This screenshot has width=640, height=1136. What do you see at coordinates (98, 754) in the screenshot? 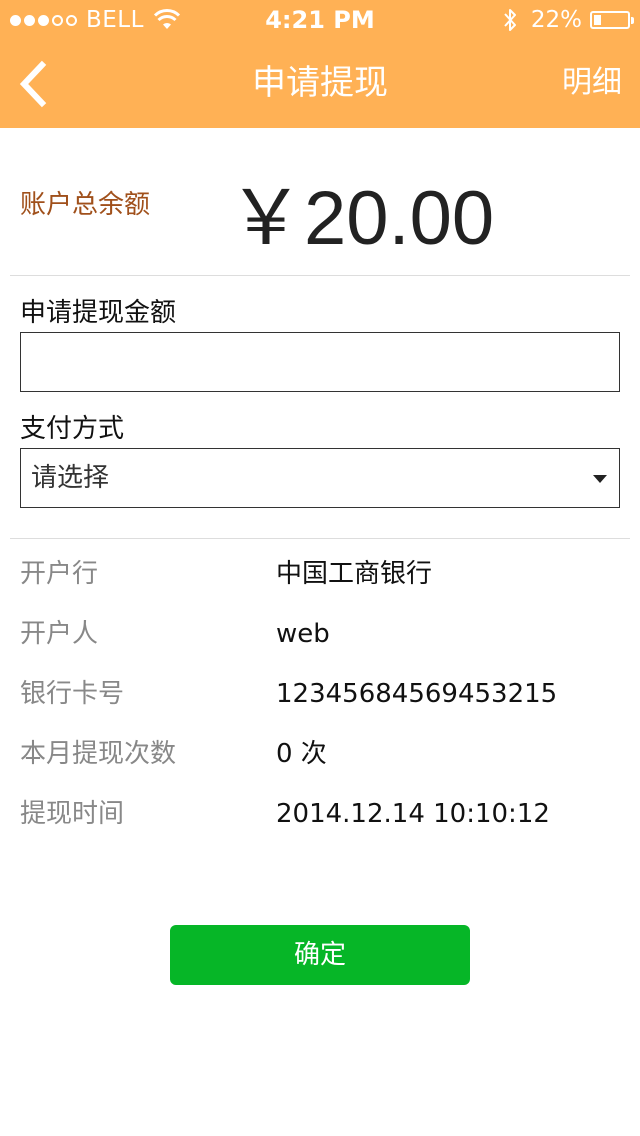
I see `info-label: 本月提现次数` at bounding box center [98, 754].